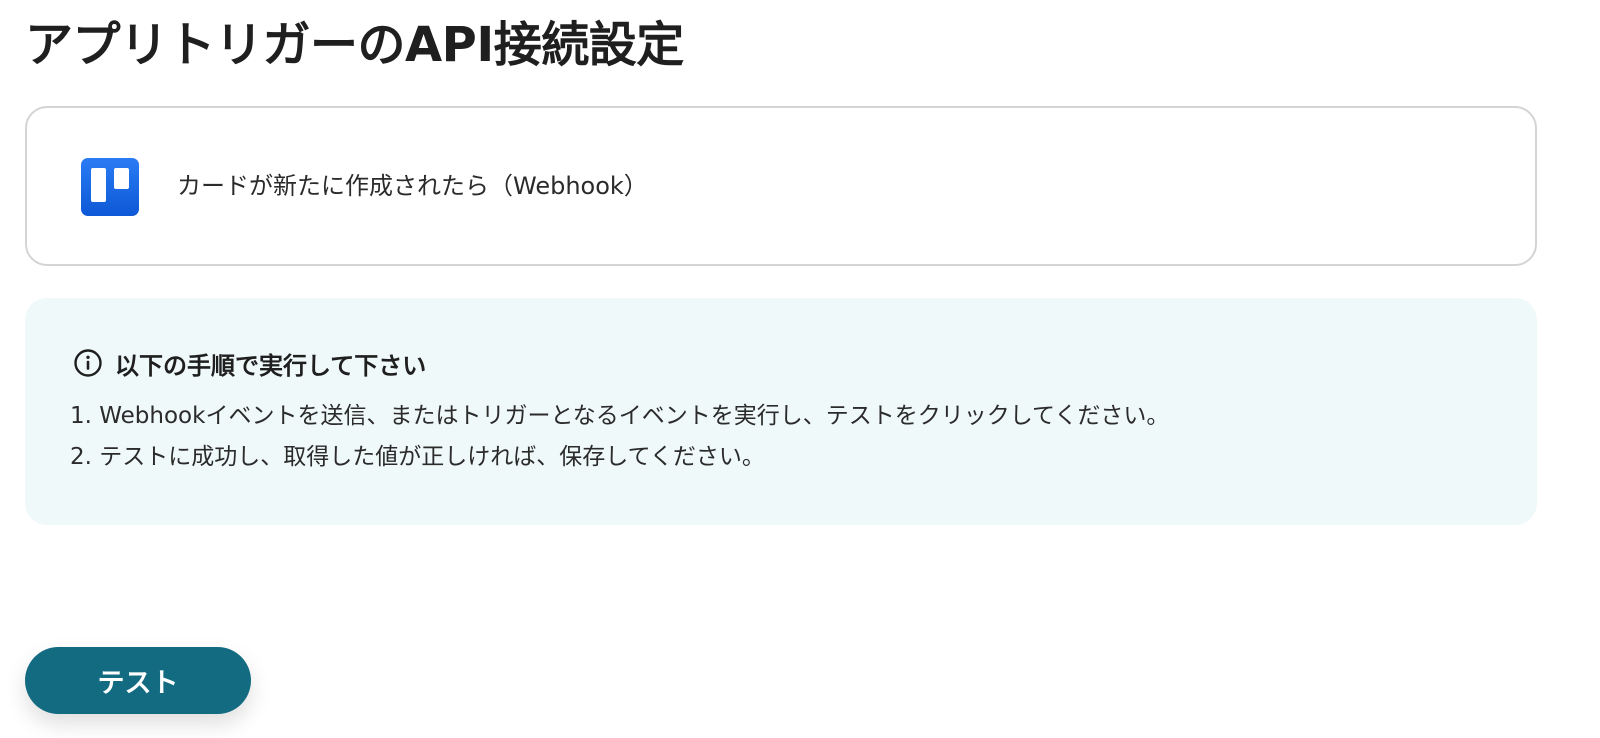  What do you see at coordinates (354, 45) in the screenshot?
I see `page-title: アプリトリガーのAPI接続設定` at bounding box center [354, 45].